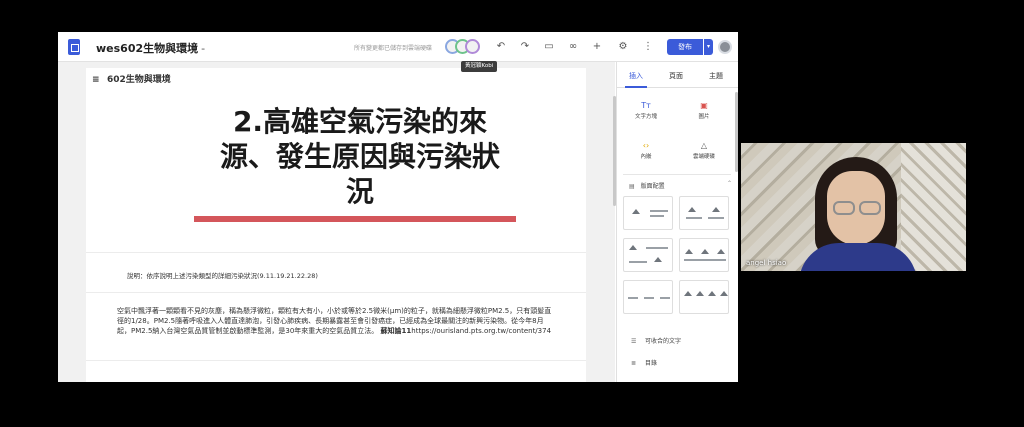 The image size is (1024, 427). I want to click on collaborator-tooltip: 黃冠穎Kobi, so click(479, 66).